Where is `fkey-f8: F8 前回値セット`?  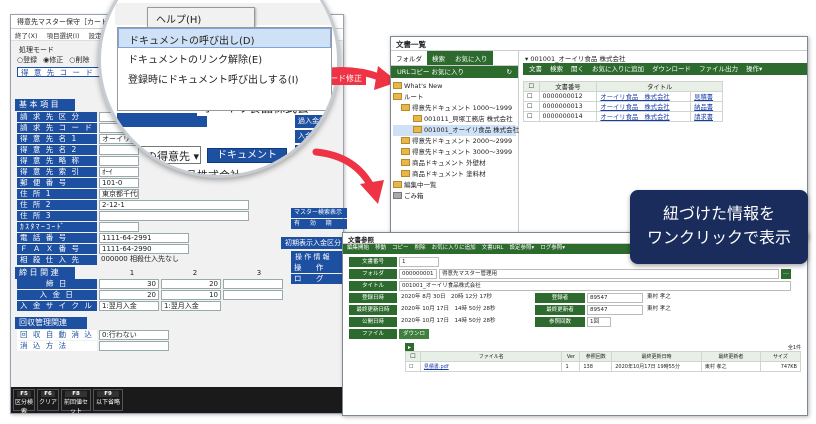
fkey-f8: F8 前回値セット is located at coordinates (76, 402).